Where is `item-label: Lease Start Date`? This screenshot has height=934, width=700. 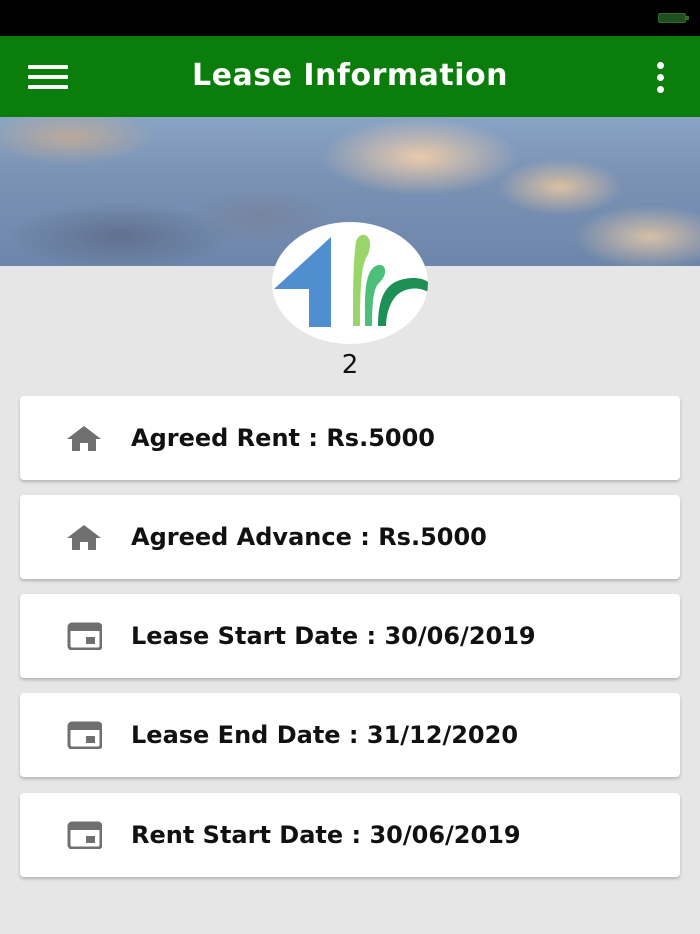
item-label: Lease Start Date is located at coordinates (245, 636).